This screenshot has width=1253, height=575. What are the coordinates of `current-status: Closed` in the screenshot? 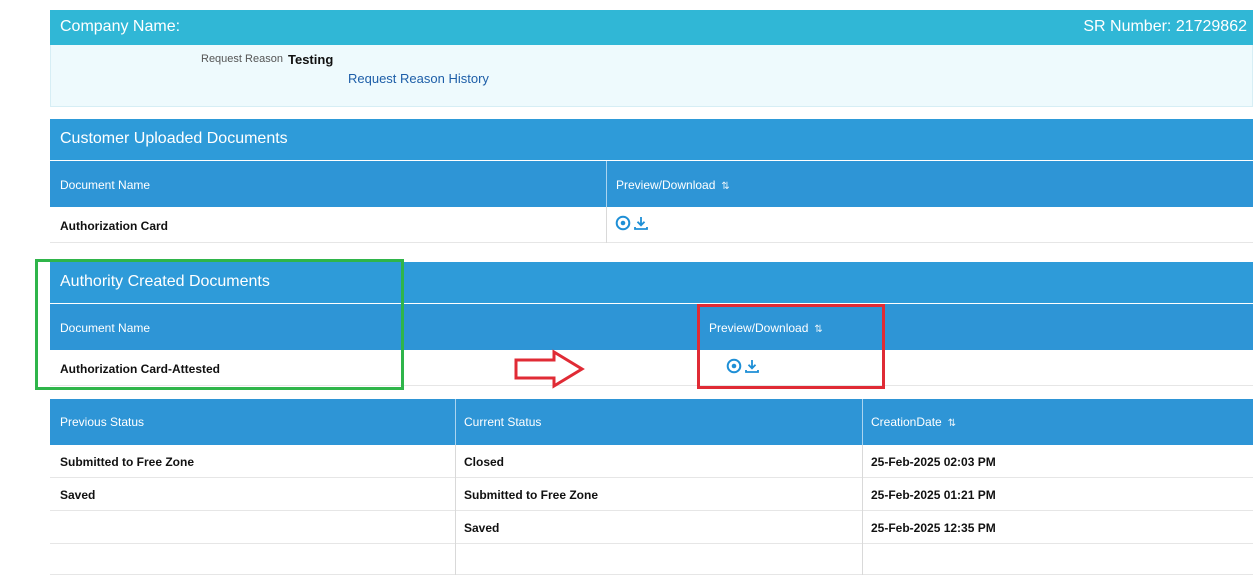 It's located at (484, 462).